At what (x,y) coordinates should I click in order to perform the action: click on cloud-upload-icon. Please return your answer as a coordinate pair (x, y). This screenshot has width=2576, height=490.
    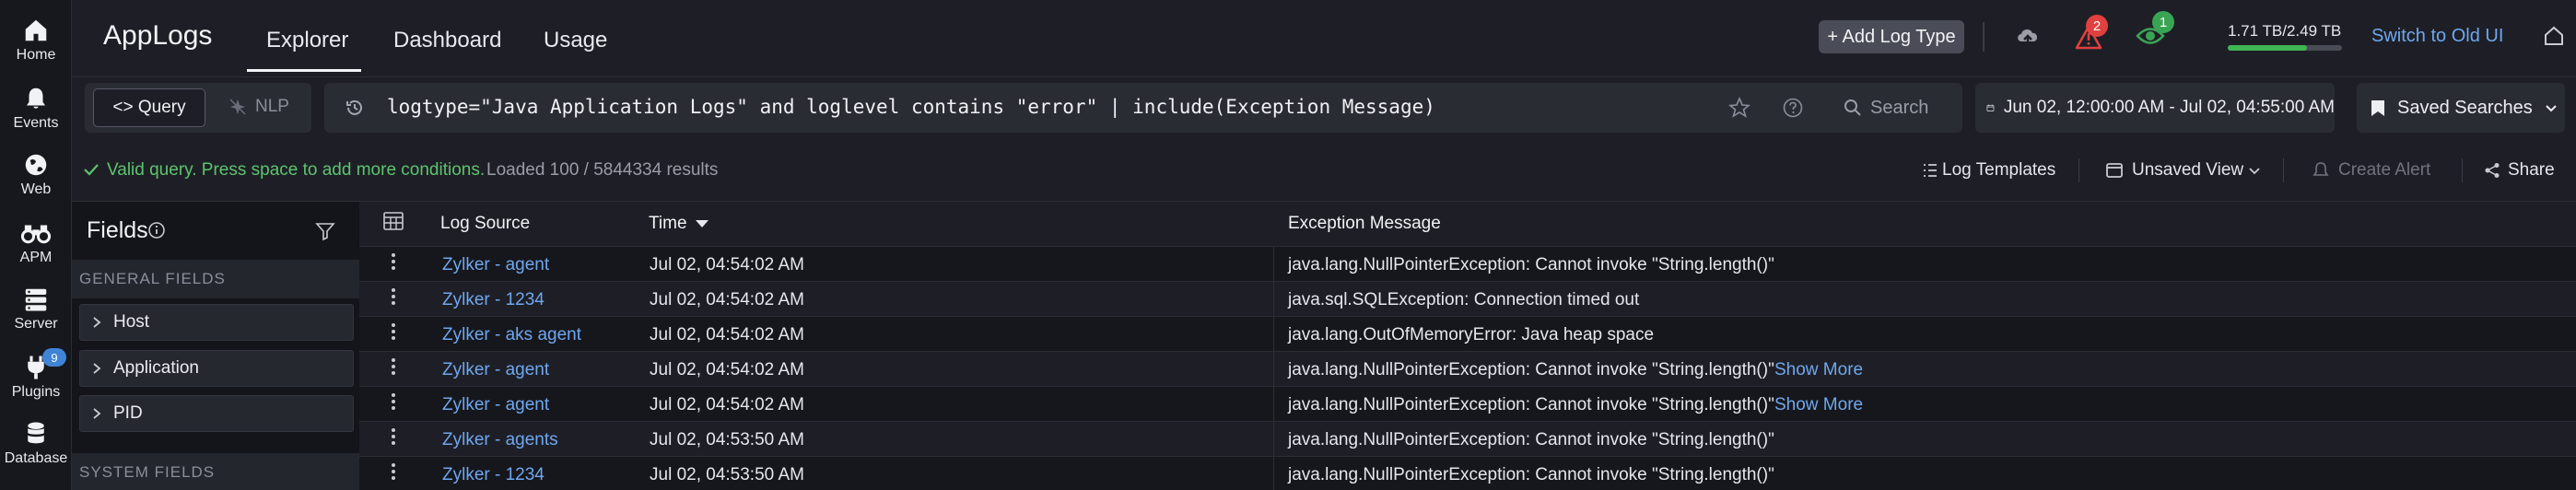
    Looking at the image, I should click on (2028, 38).